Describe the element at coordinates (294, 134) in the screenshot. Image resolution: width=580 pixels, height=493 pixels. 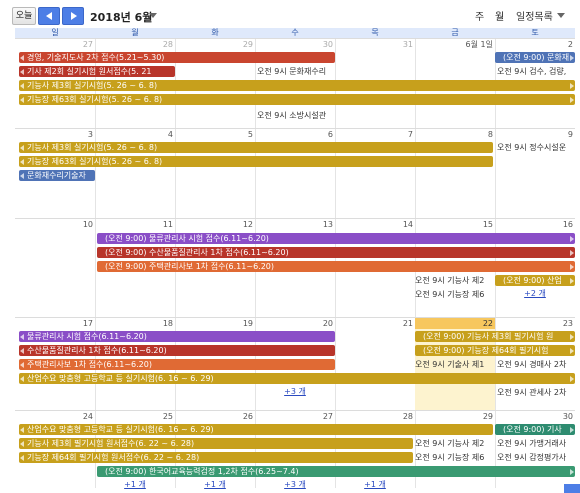
I see `day-number: 6` at that location.